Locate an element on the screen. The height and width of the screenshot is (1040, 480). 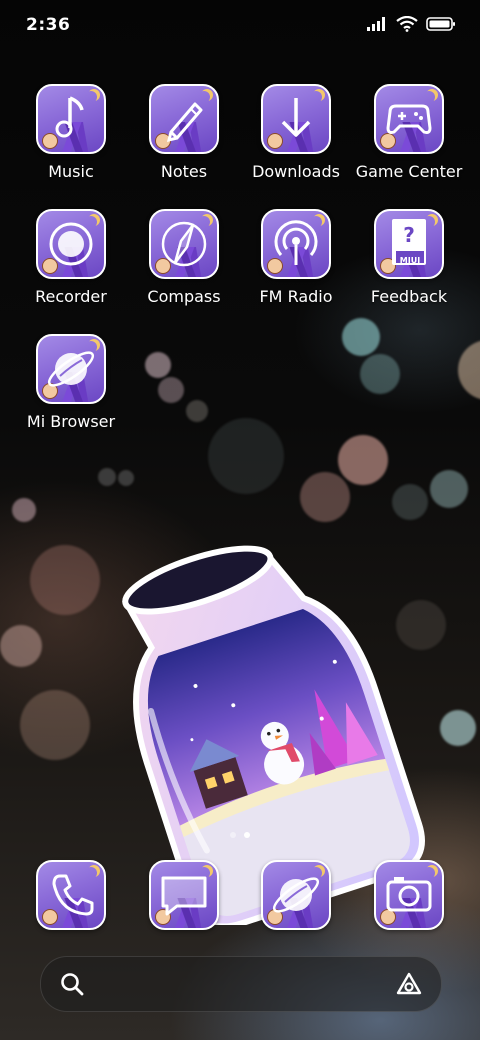
radio-signal-icon is located at coordinates (296, 242).